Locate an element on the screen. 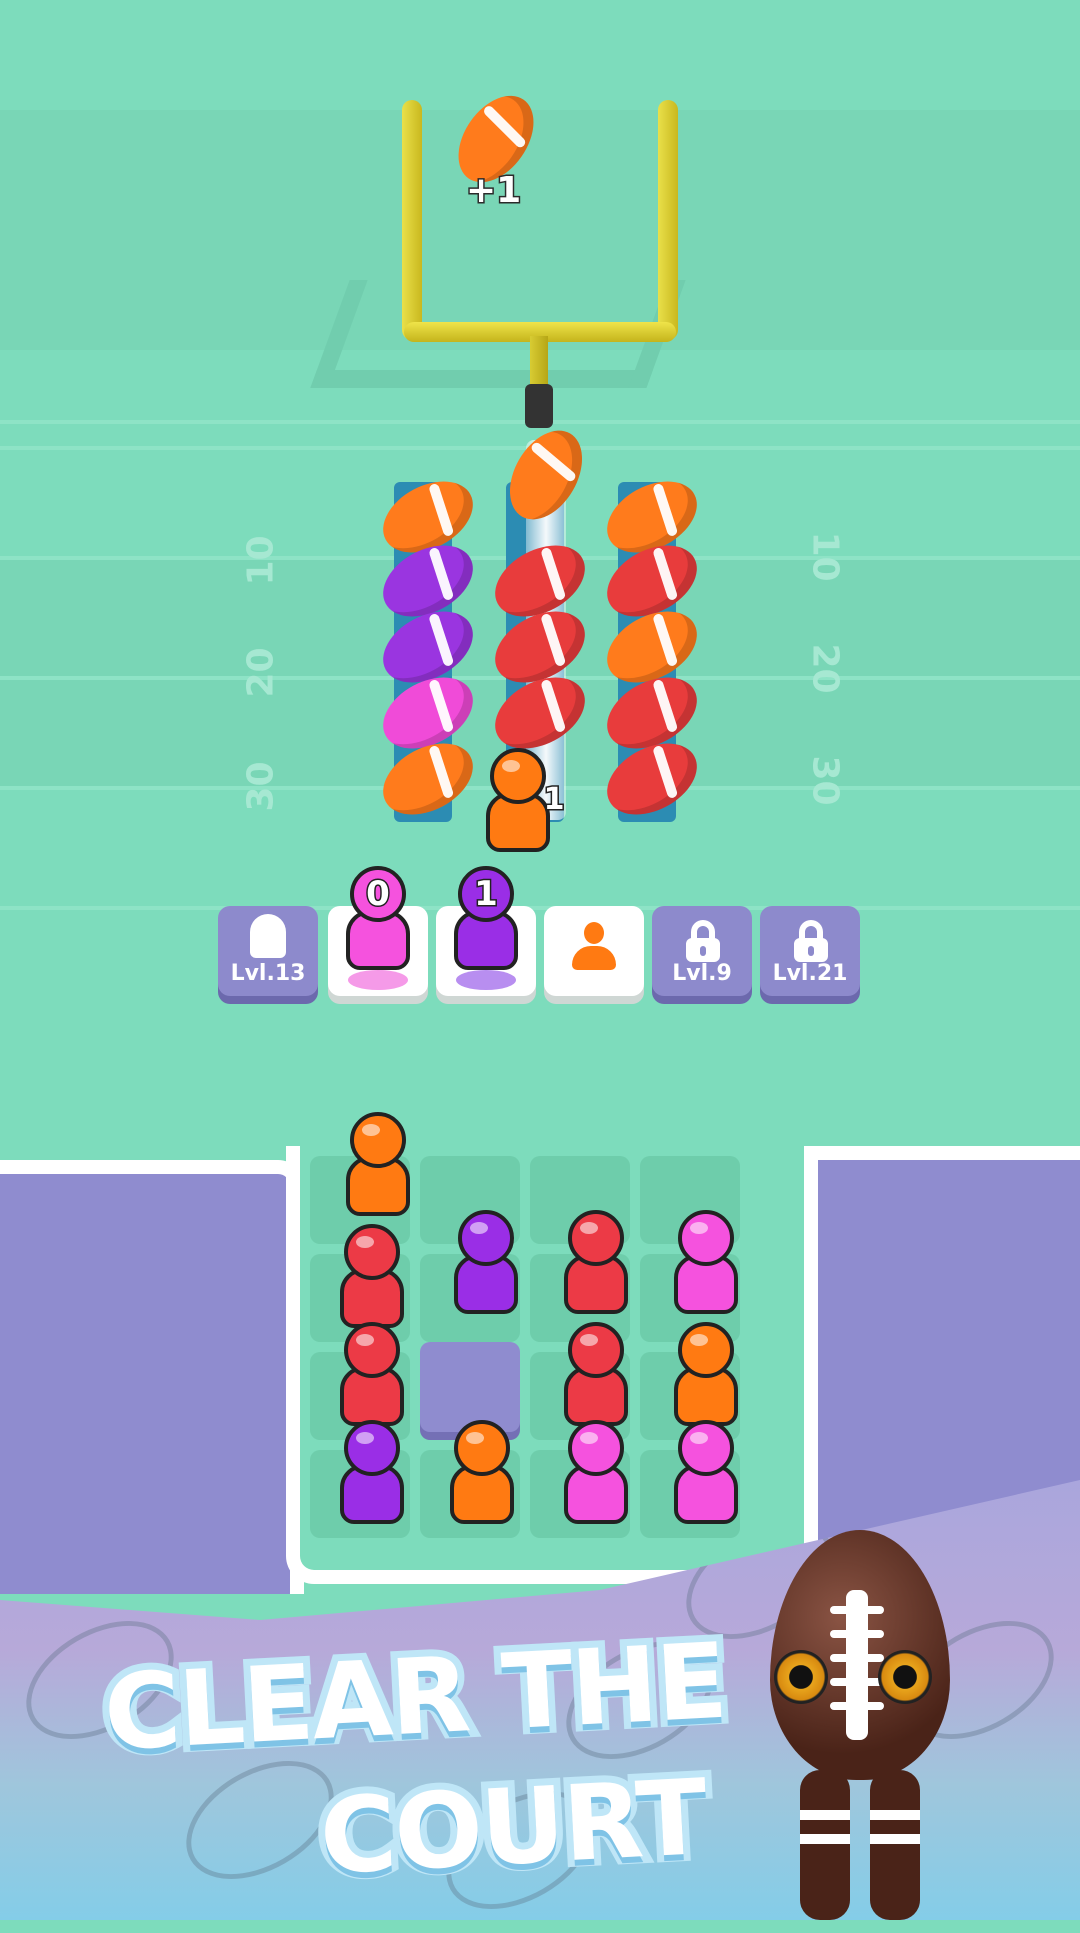  goal-post-stem is located at coordinates (539, 361).